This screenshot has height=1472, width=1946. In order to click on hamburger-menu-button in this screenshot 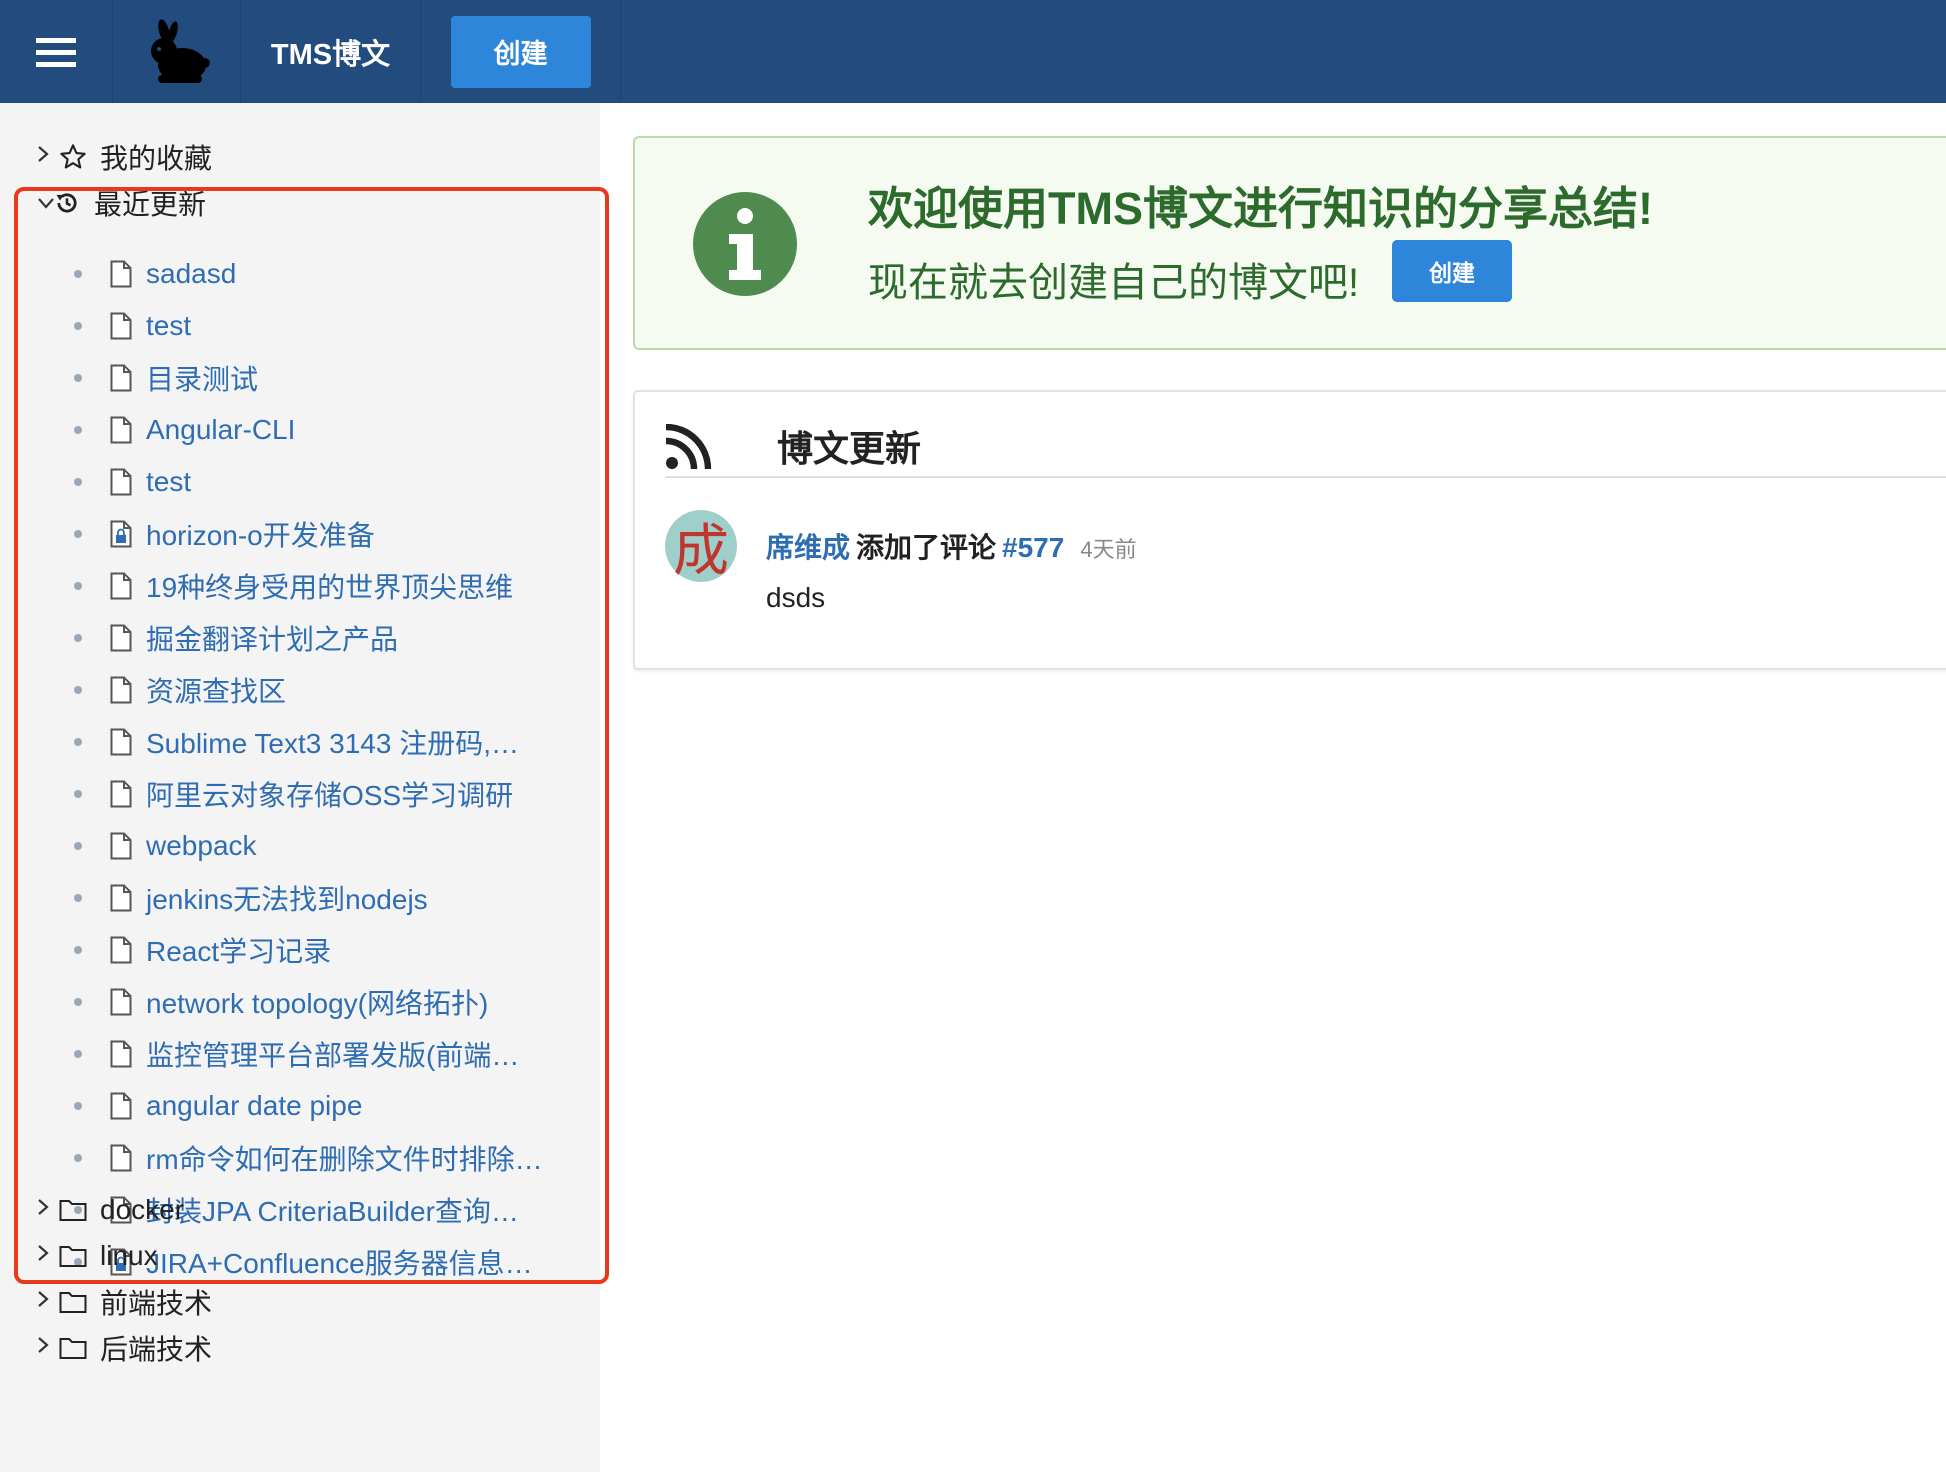, I will do `click(56, 51)`.